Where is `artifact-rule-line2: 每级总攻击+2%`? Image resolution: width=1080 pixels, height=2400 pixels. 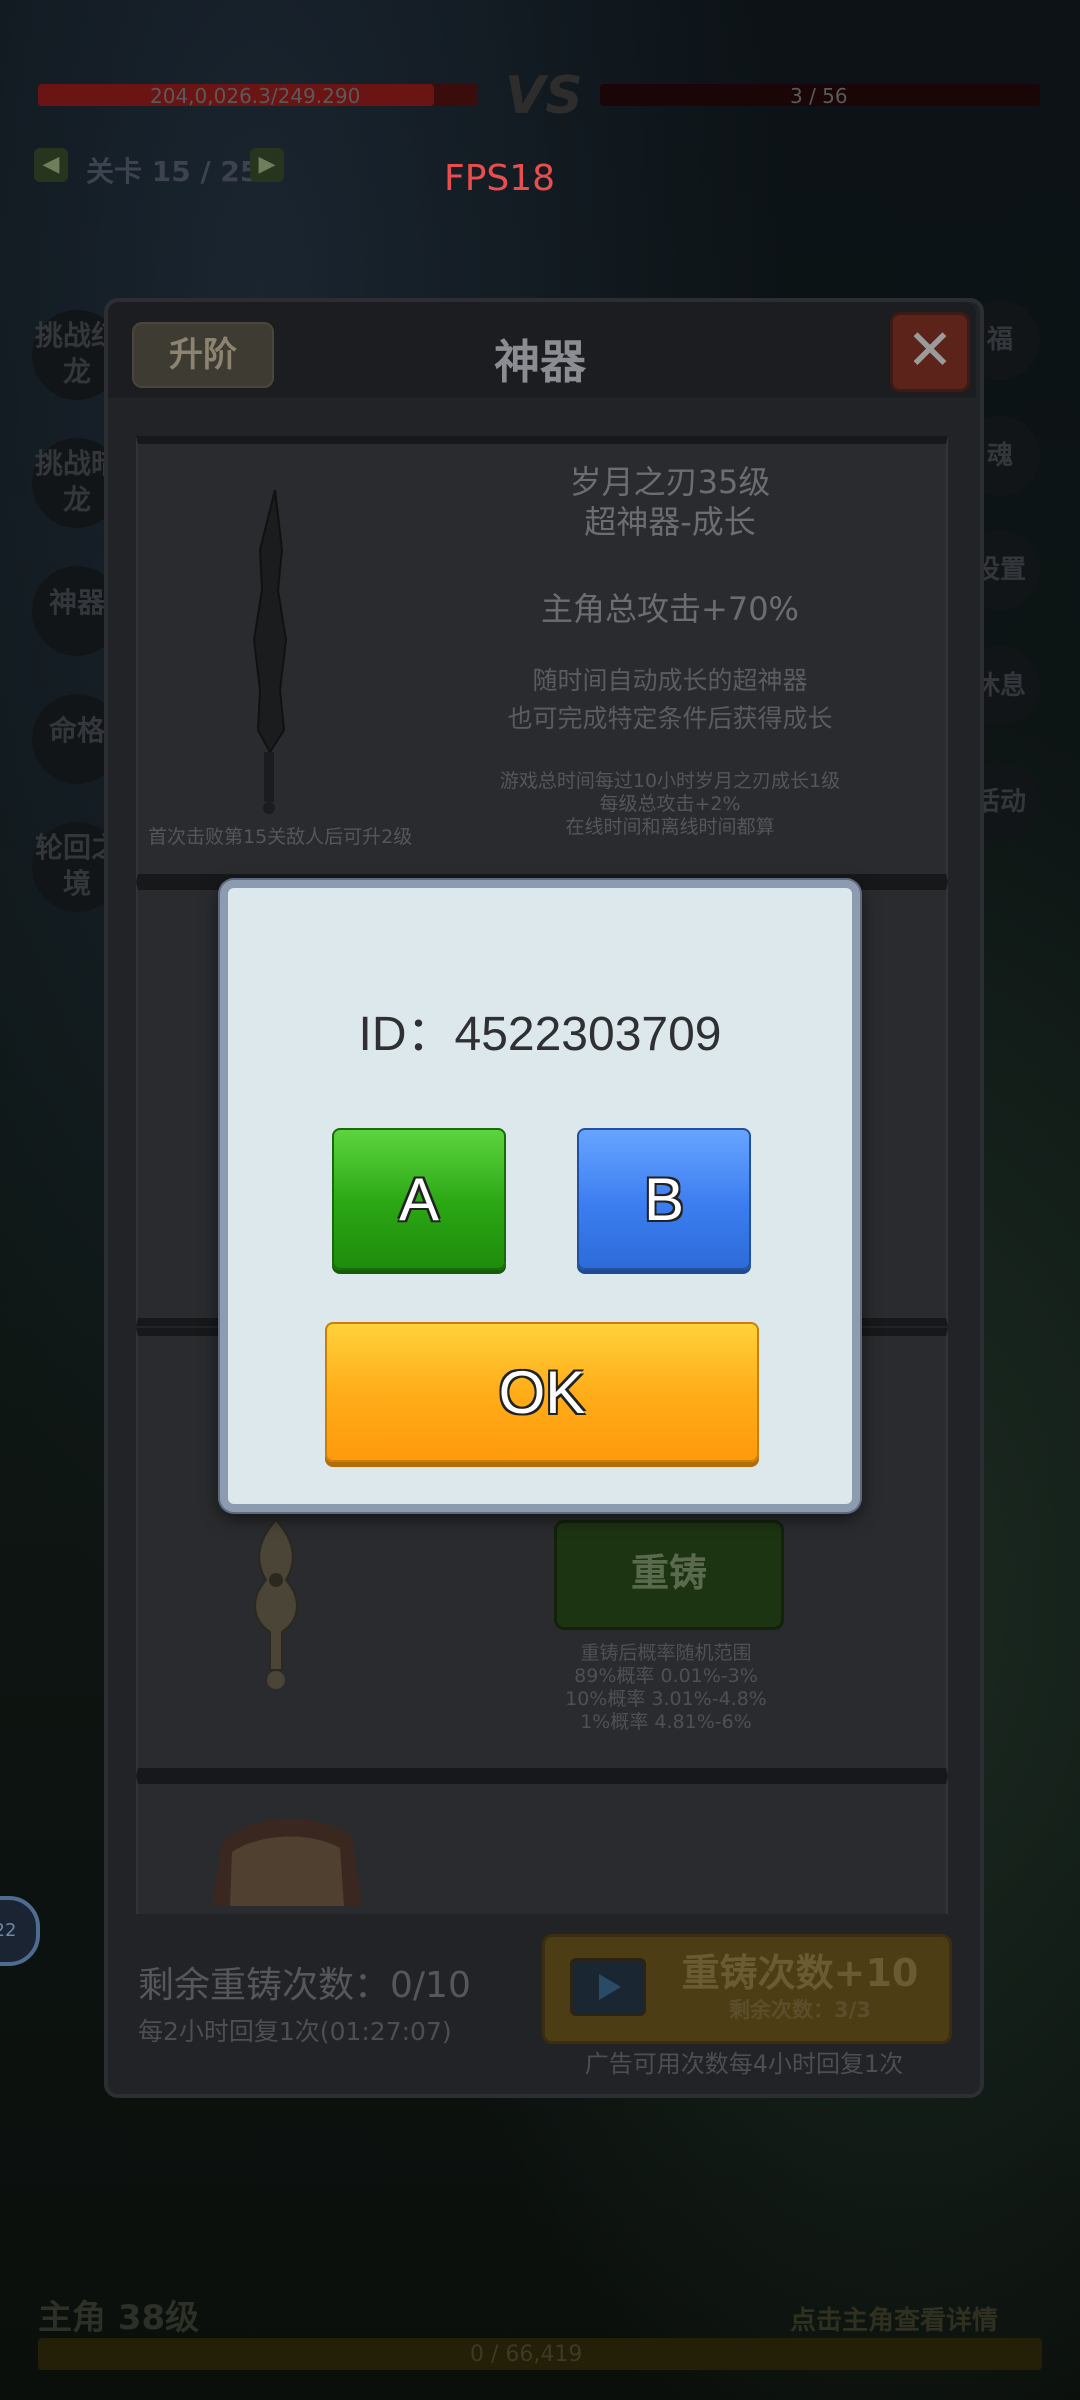
artifact-rule-line2: 每级总攻击+2% is located at coordinates (670, 804).